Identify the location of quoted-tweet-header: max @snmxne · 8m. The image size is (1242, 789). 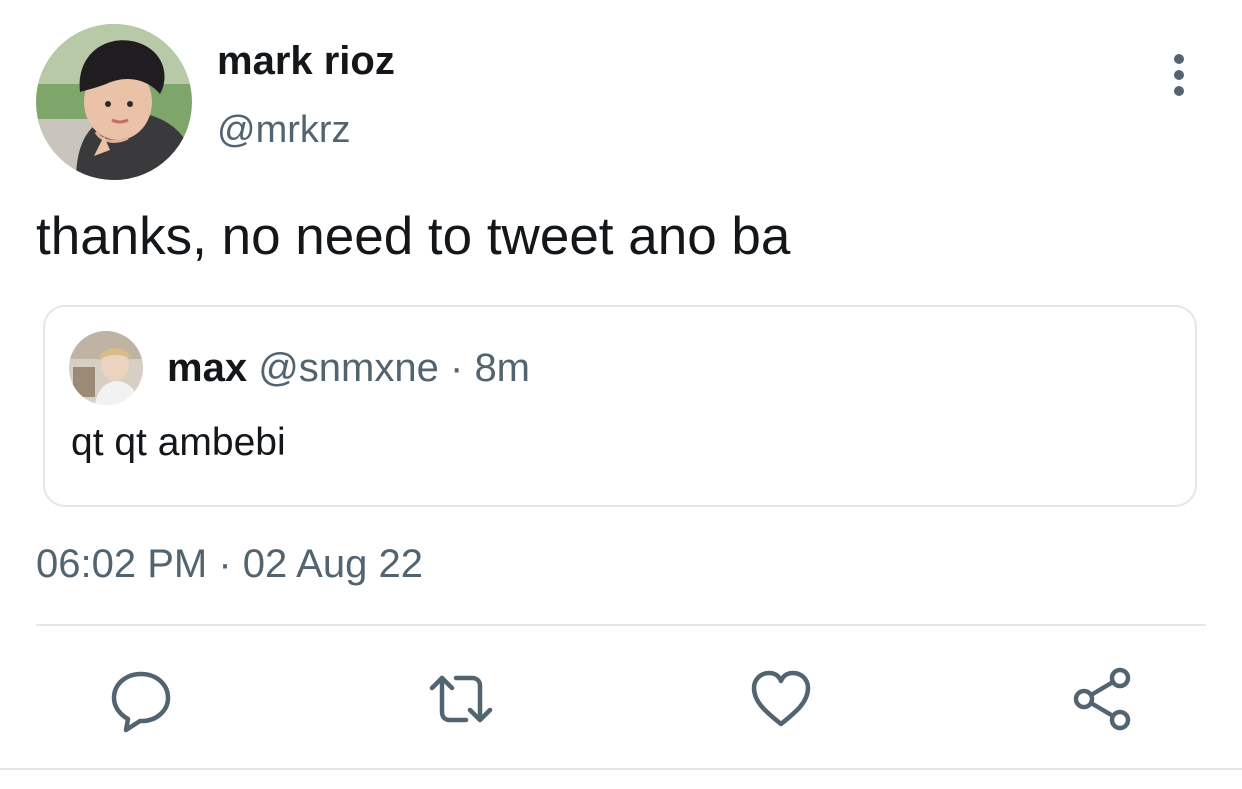
(348, 368).